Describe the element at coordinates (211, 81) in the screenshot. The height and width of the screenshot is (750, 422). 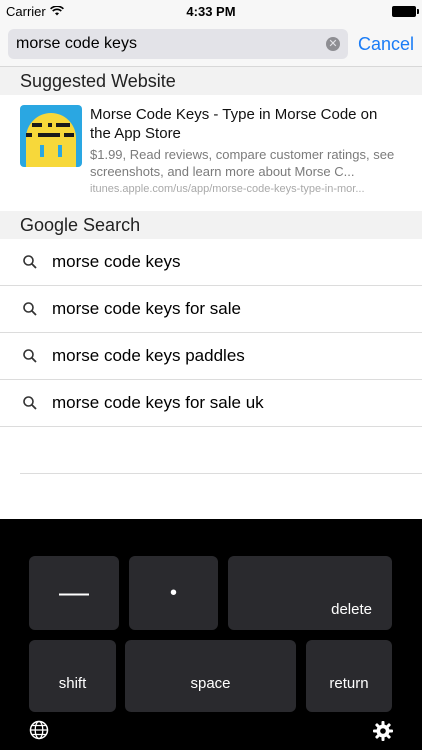
I see `suggested-website-header: Suggested Website` at that location.